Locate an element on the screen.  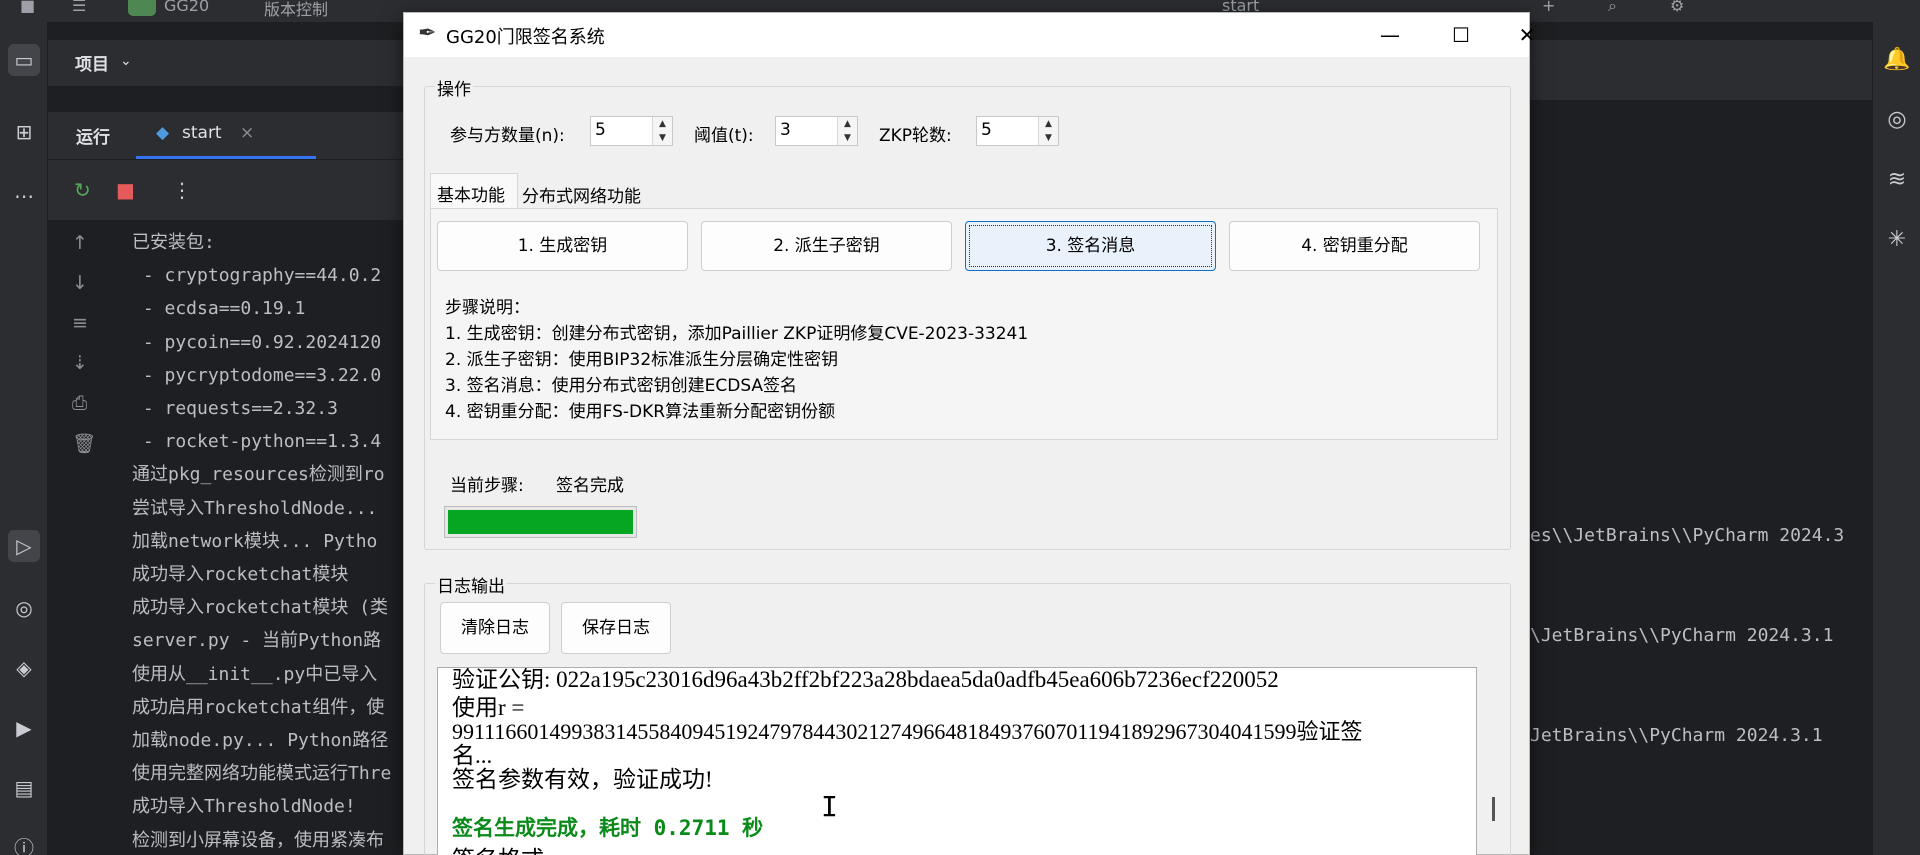
maximize-button: ☐ is located at coordinates (1461, 35).